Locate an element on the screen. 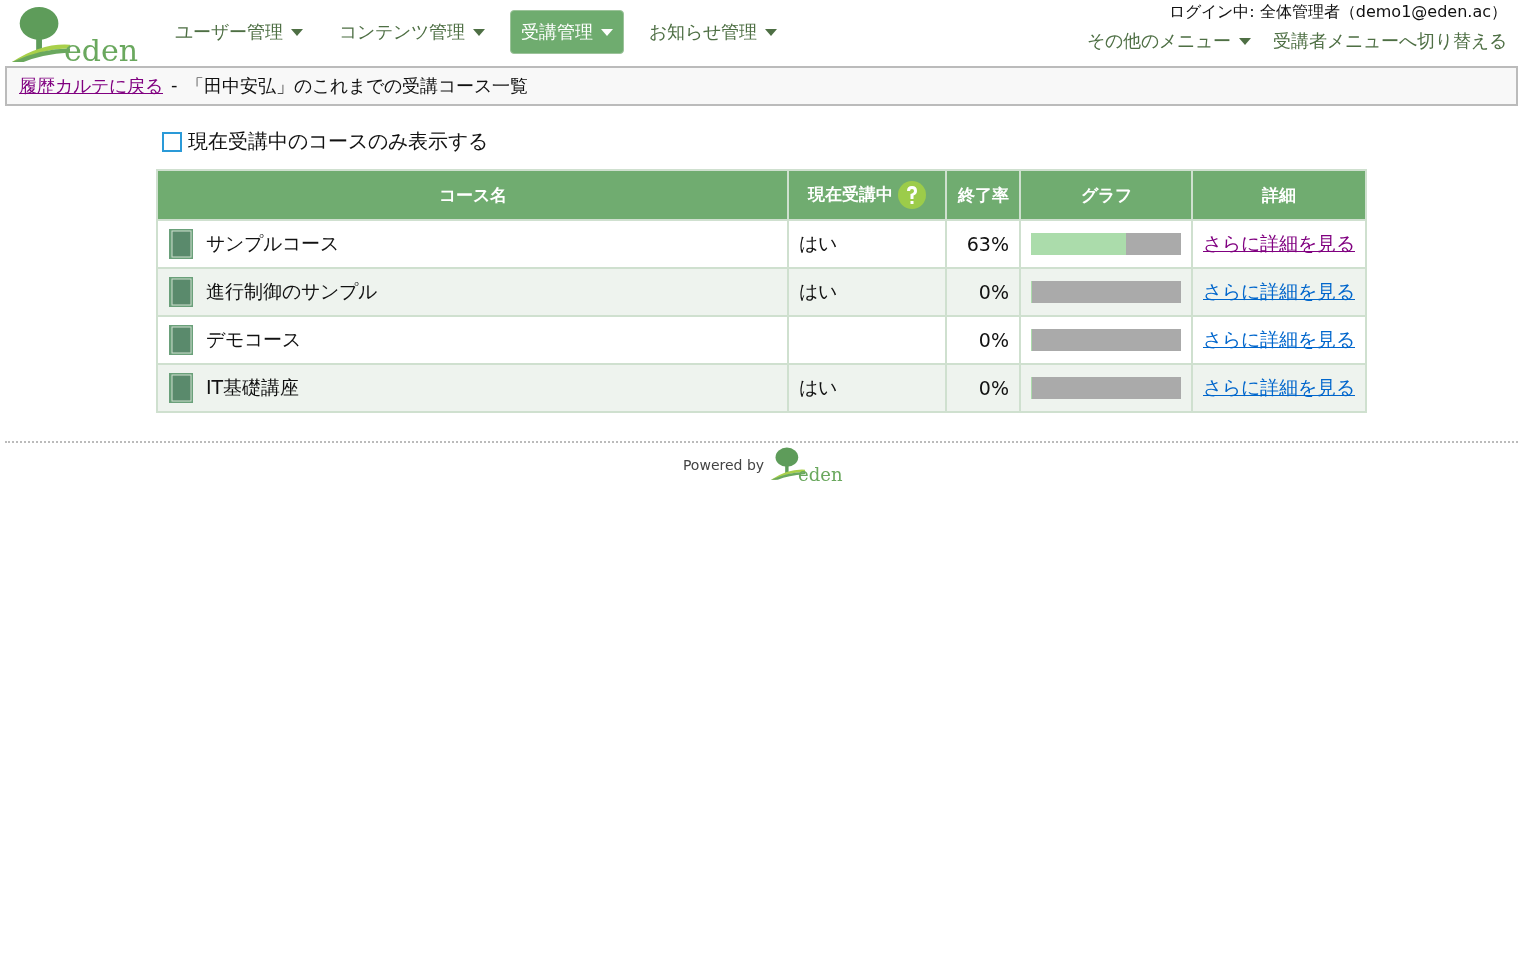  column-header: 終了率 is located at coordinates (983, 195).